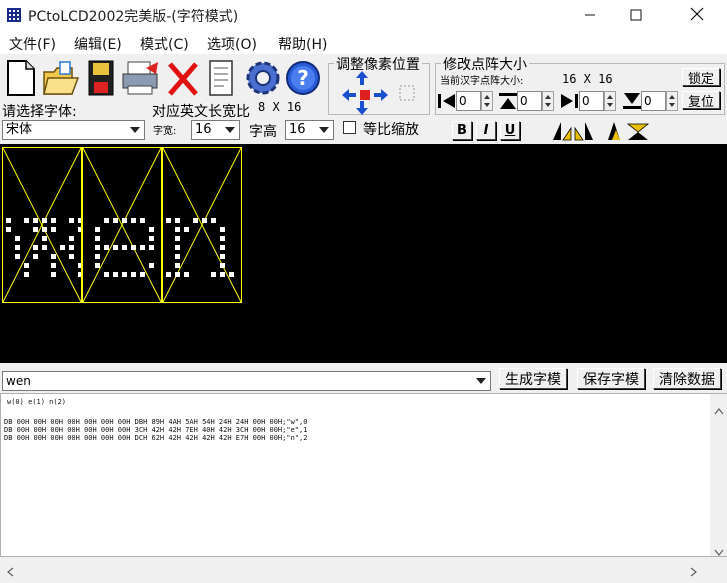 This screenshot has height=583, width=727. What do you see at coordinates (164, 44) in the screenshot?
I see `menu-mode: 模式(C)` at bounding box center [164, 44].